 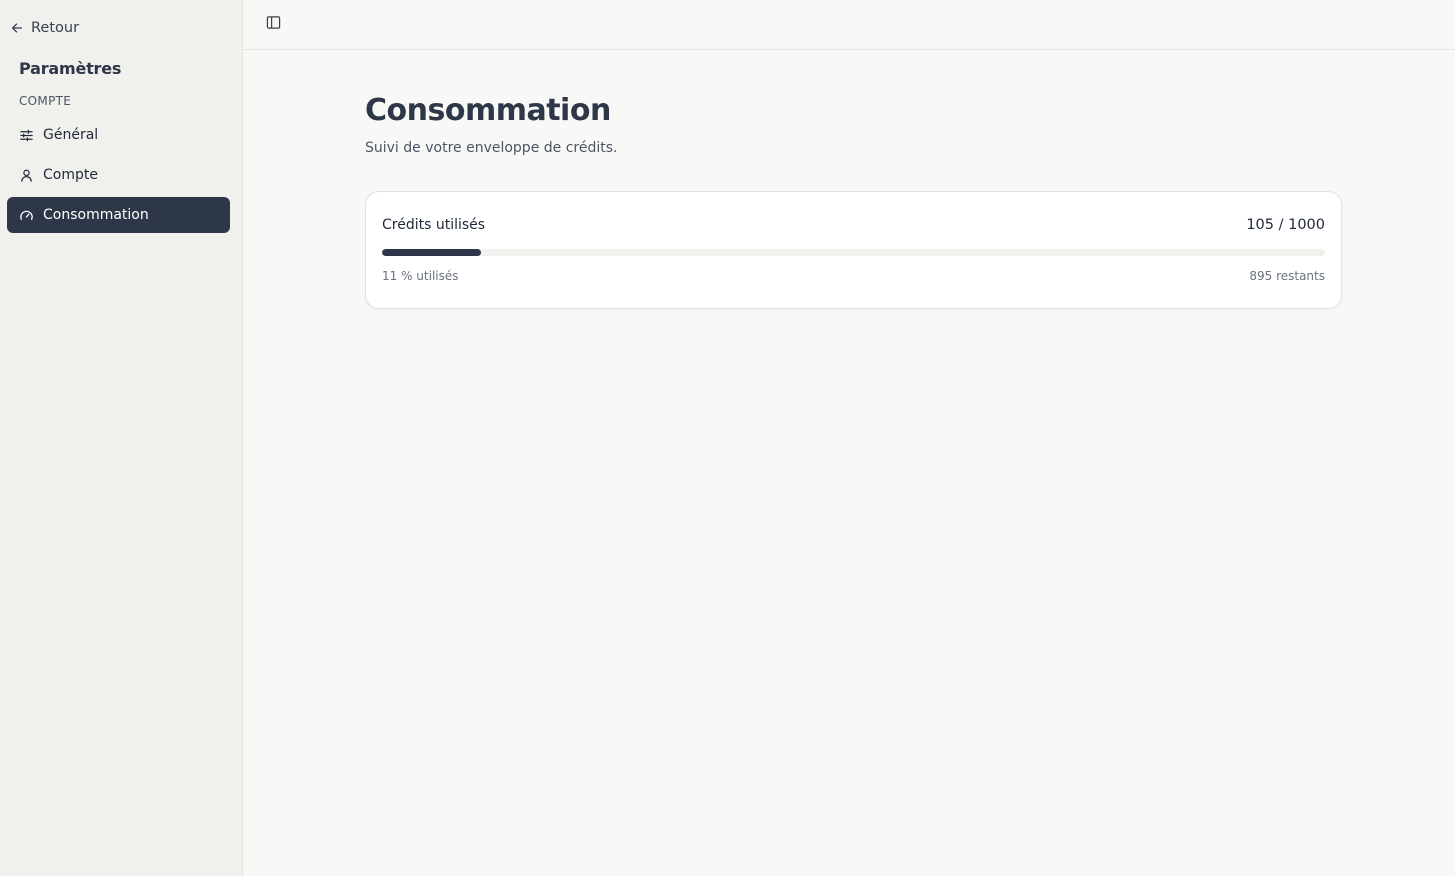 I want to click on sidebar-toggle-button, so click(x=273, y=22).